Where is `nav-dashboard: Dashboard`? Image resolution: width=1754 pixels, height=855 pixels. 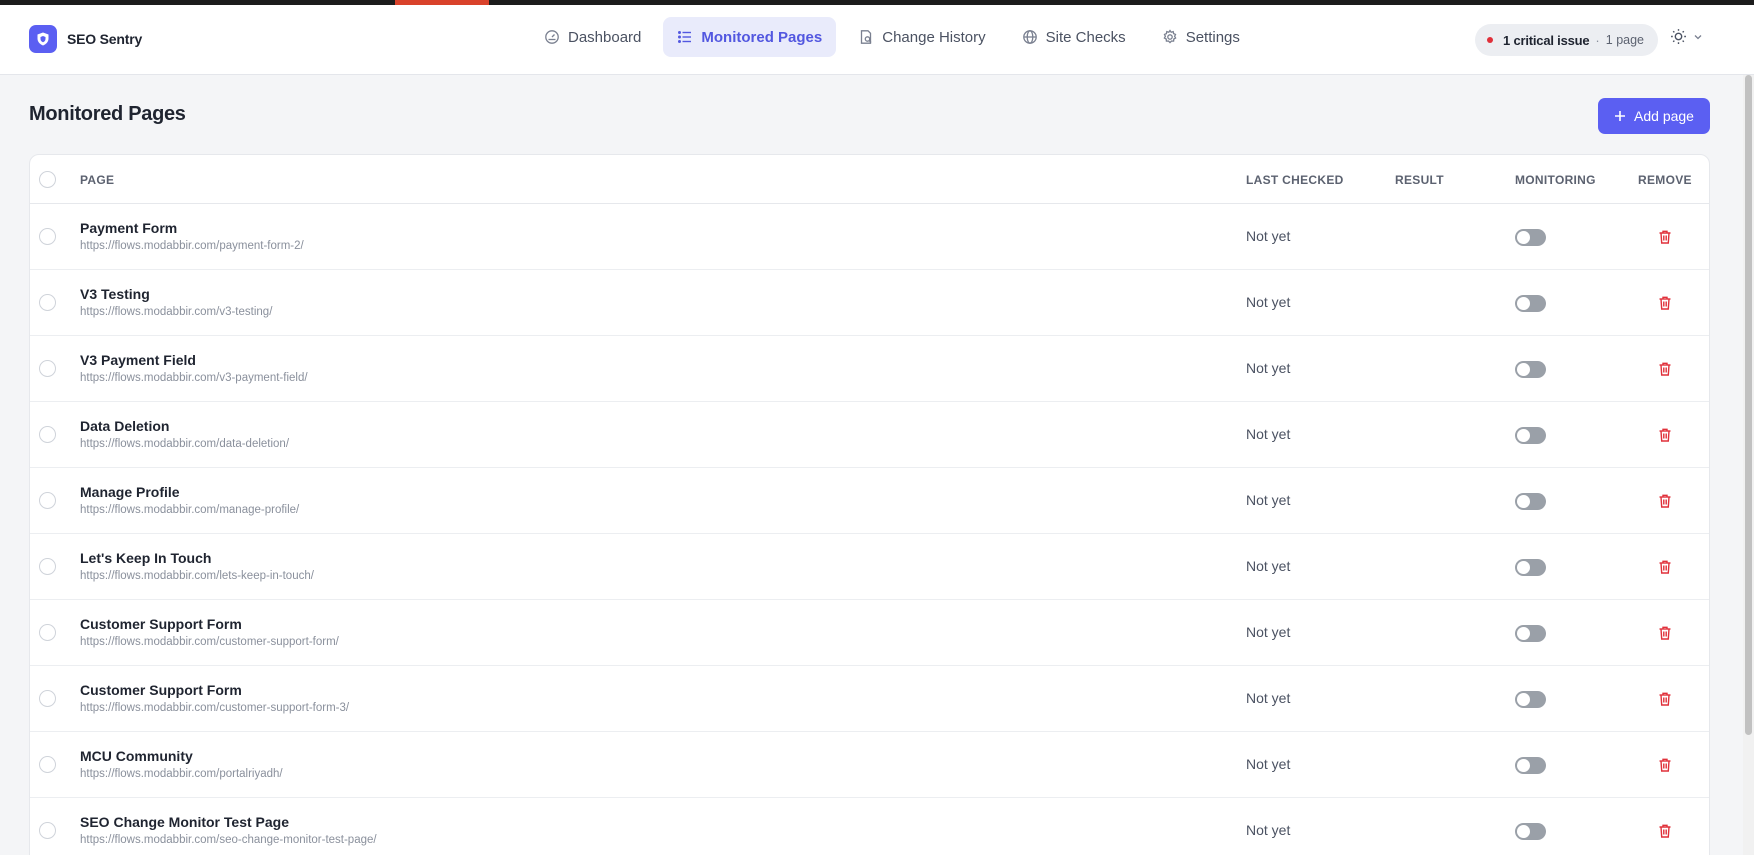
nav-dashboard: Dashboard is located at coordinates (592, 37).